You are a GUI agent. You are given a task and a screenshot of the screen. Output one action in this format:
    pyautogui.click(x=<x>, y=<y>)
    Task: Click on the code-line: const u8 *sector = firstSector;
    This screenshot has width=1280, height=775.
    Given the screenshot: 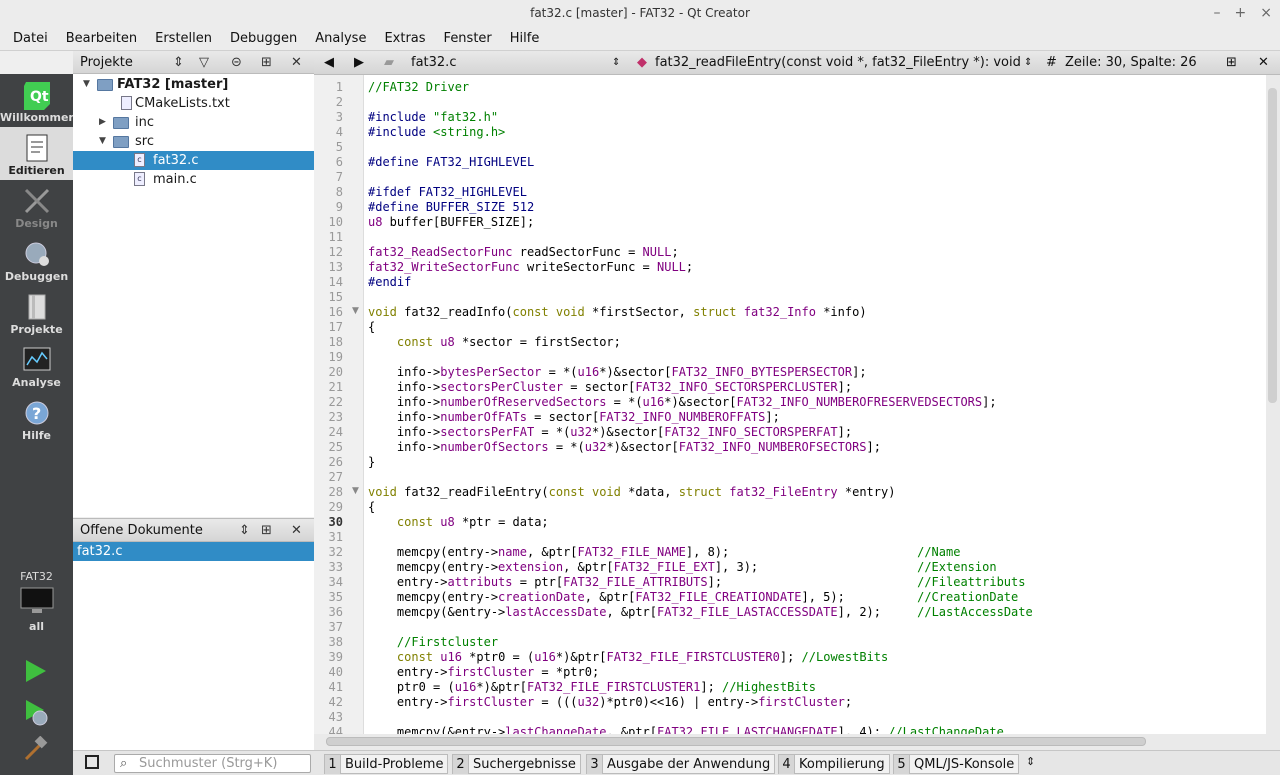 What is the action you would take?
    pyautogui.click(x=815, y=342)
    